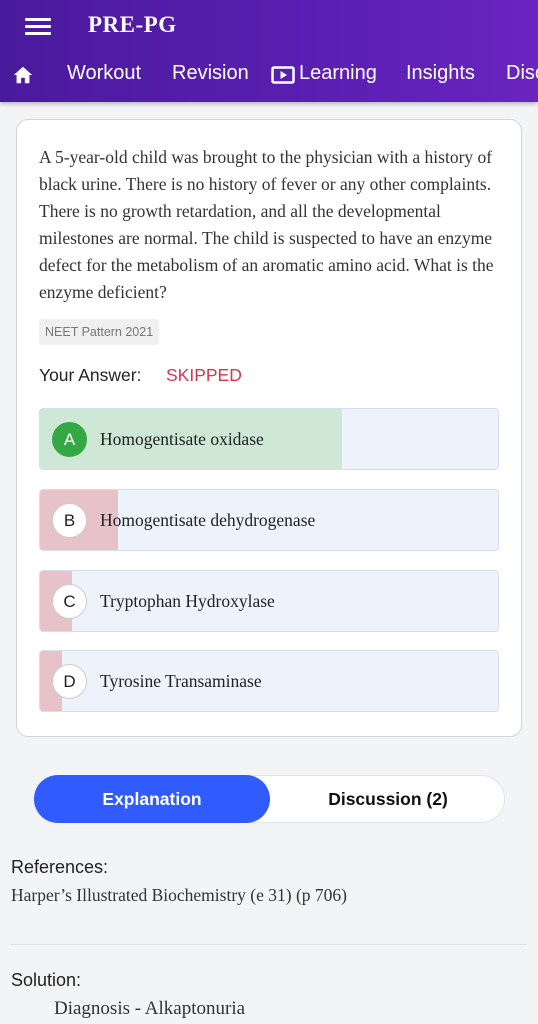  Describe the element at coordinates (69, 601) in the screenshot. I see `option-c-letter: C` at that location.